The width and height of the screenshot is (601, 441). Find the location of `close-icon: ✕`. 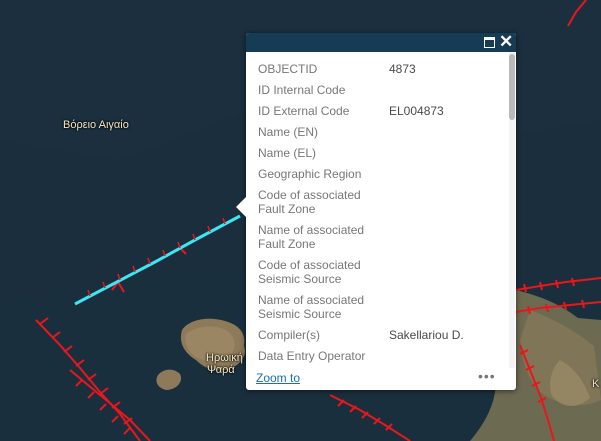

close-icon: ✕ is located at coordinates (506, 41).